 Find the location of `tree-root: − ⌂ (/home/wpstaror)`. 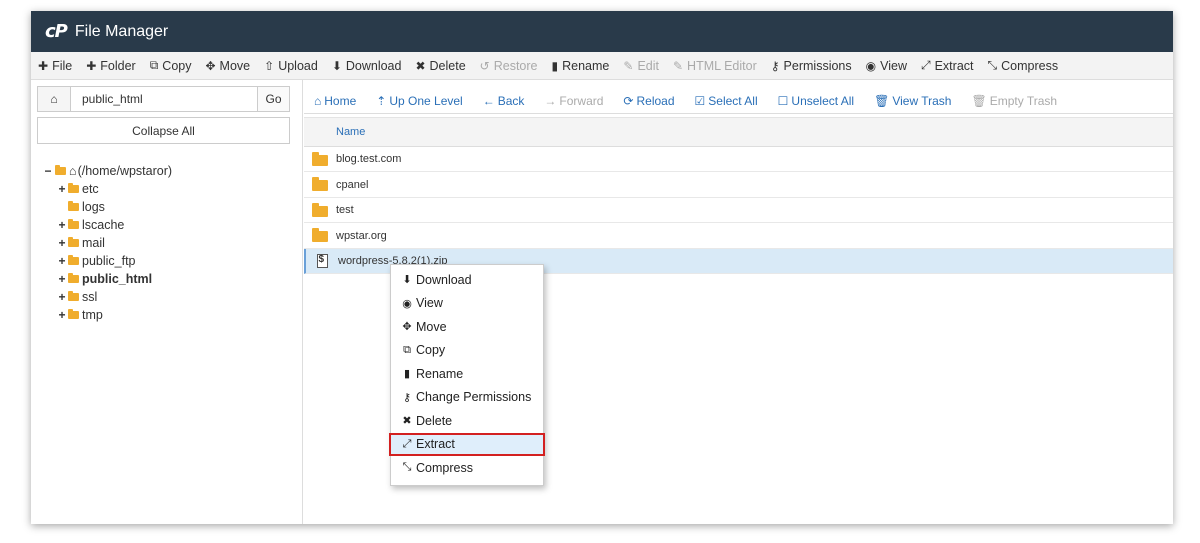

tree-root: − ⌂ (/home/wpstaror) is located at coordinates (107, 171).